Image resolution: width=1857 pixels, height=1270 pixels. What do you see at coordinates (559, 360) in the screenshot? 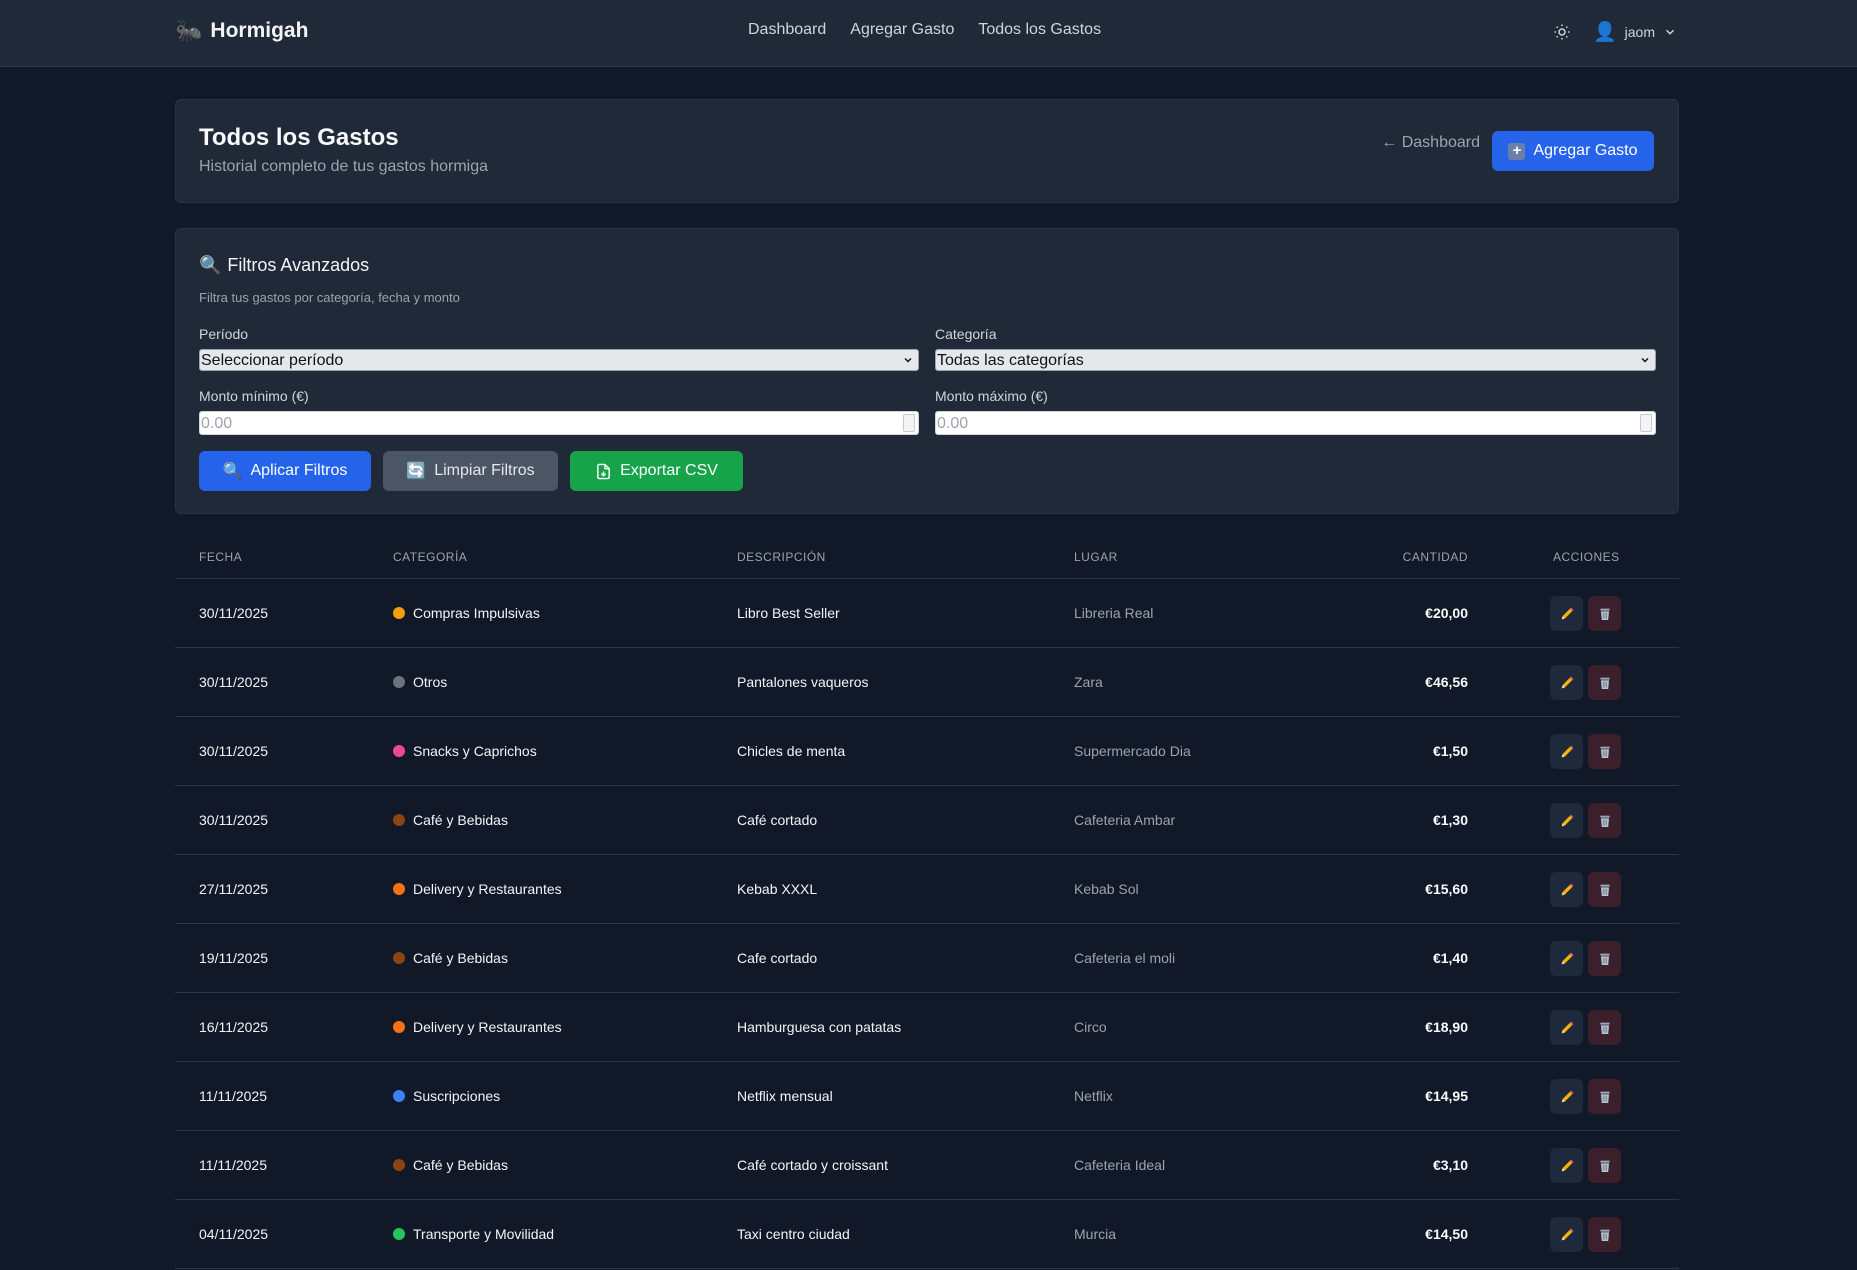
I see `period-select: Seleccionar período` at bounding box center [559, 360].